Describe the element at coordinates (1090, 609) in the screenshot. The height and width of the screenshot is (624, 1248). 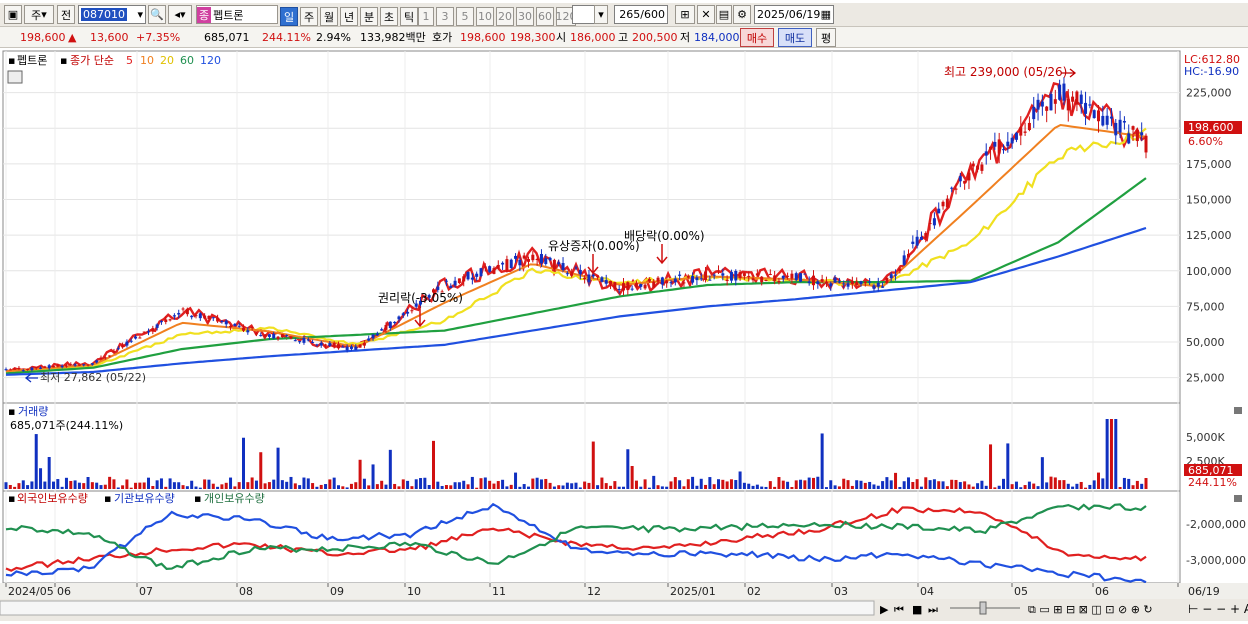
I see `layout-icon: ⧉ ▭ ⊞ ⊟ ⊠ ◫ ⊡ ⊘ ⊕ ↻` at that location.